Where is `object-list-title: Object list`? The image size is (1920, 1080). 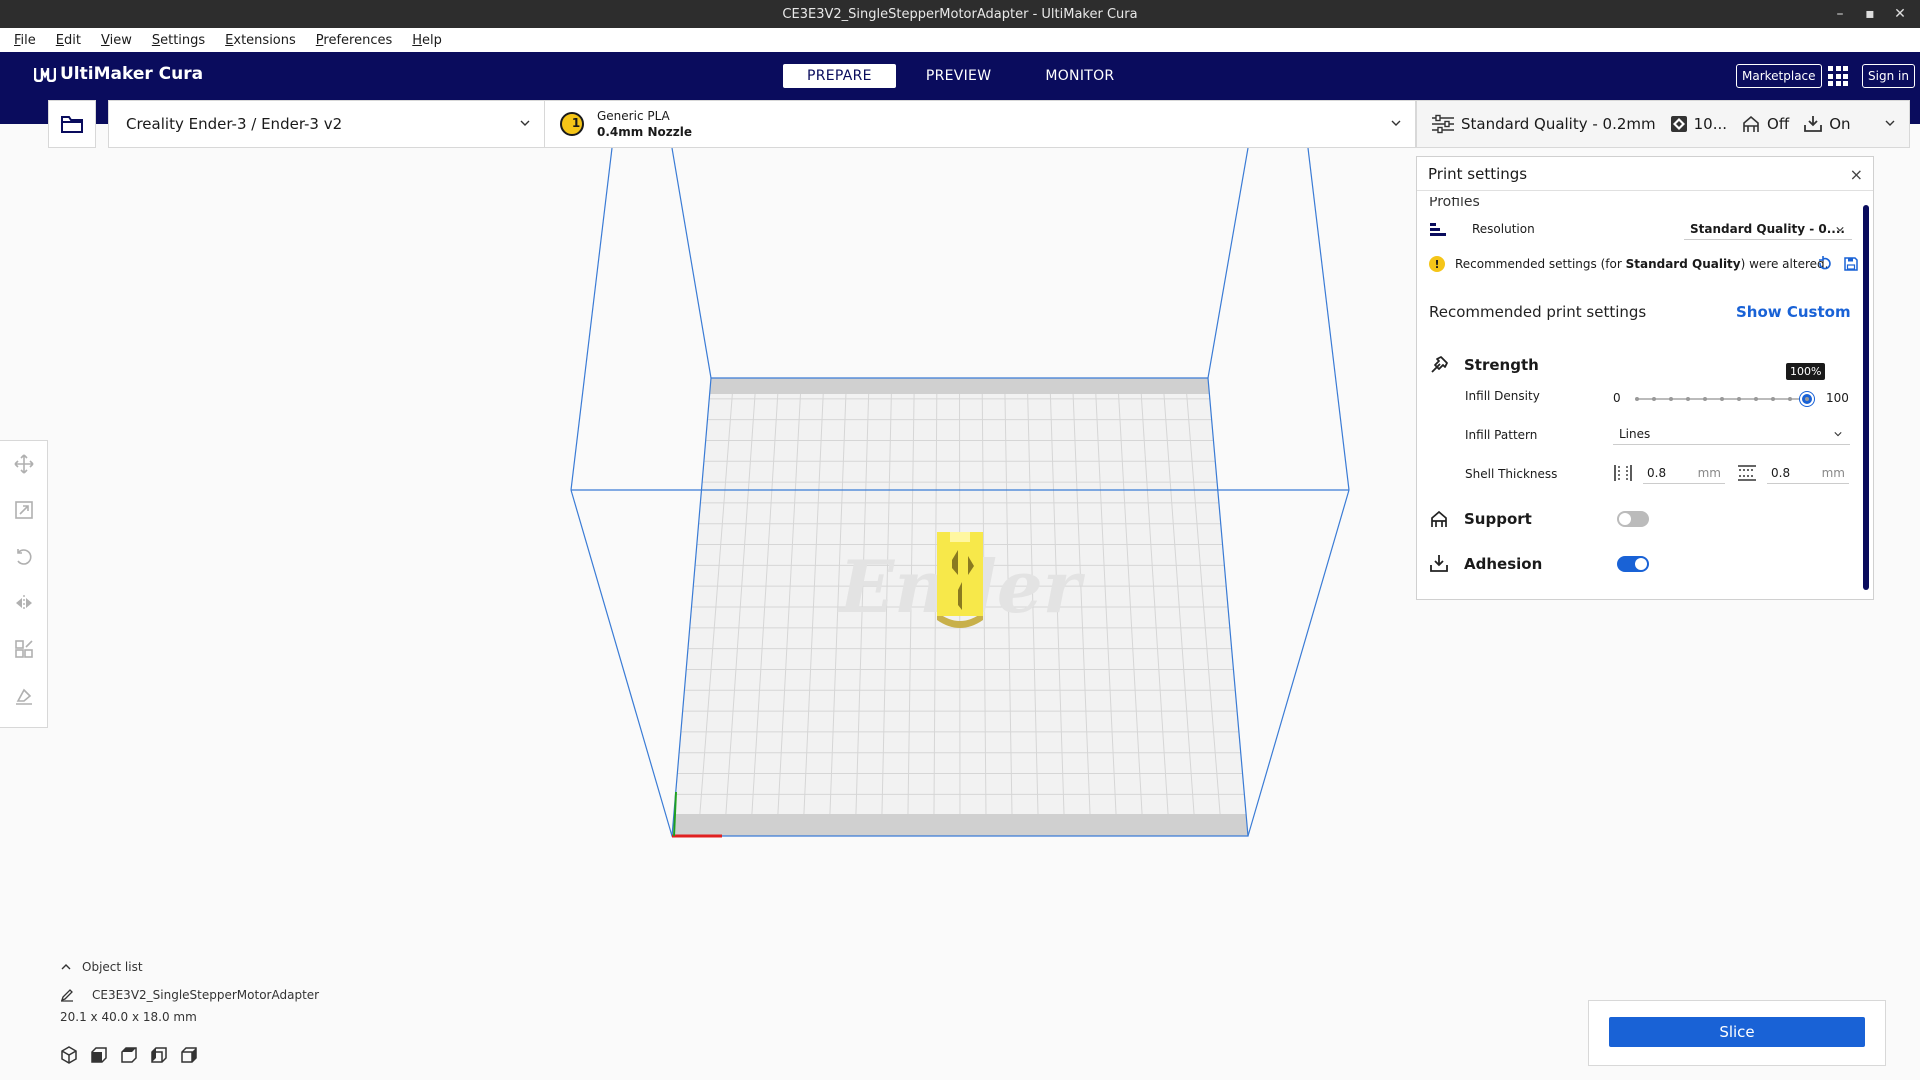 object-list-title: Object list is located at coordinates (112, 967).